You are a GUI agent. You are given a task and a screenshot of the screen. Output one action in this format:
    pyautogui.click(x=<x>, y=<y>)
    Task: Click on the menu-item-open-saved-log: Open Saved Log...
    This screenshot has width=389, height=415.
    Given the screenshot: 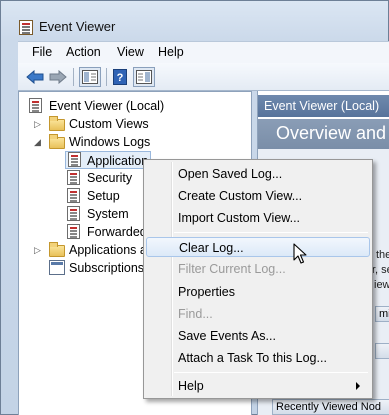 What is the action you would take?
    pyautogui.click(x=258, y=174)
    